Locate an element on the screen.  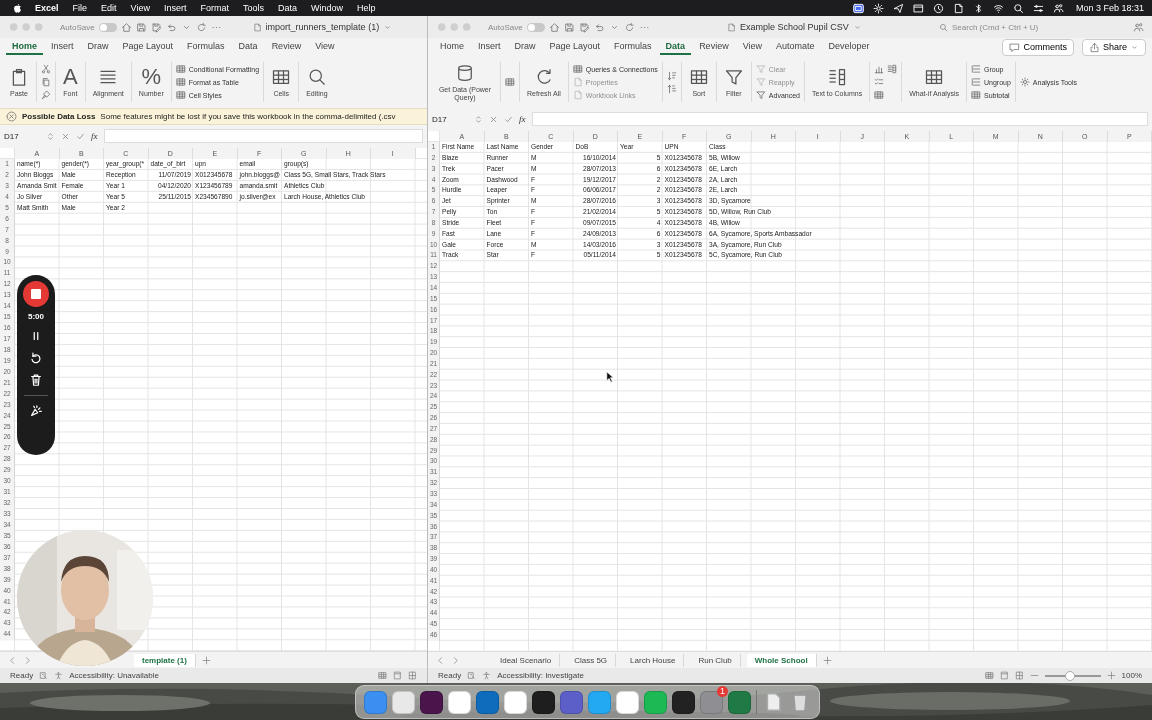
restart-icon is located at coordinates (36, 358).